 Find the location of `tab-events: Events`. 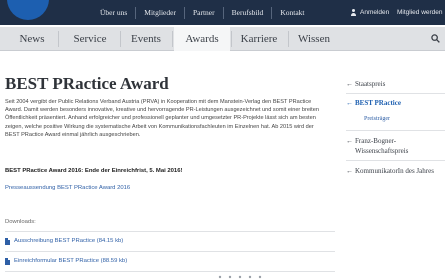

tab-events: Events is located at coordinates (146, 39).